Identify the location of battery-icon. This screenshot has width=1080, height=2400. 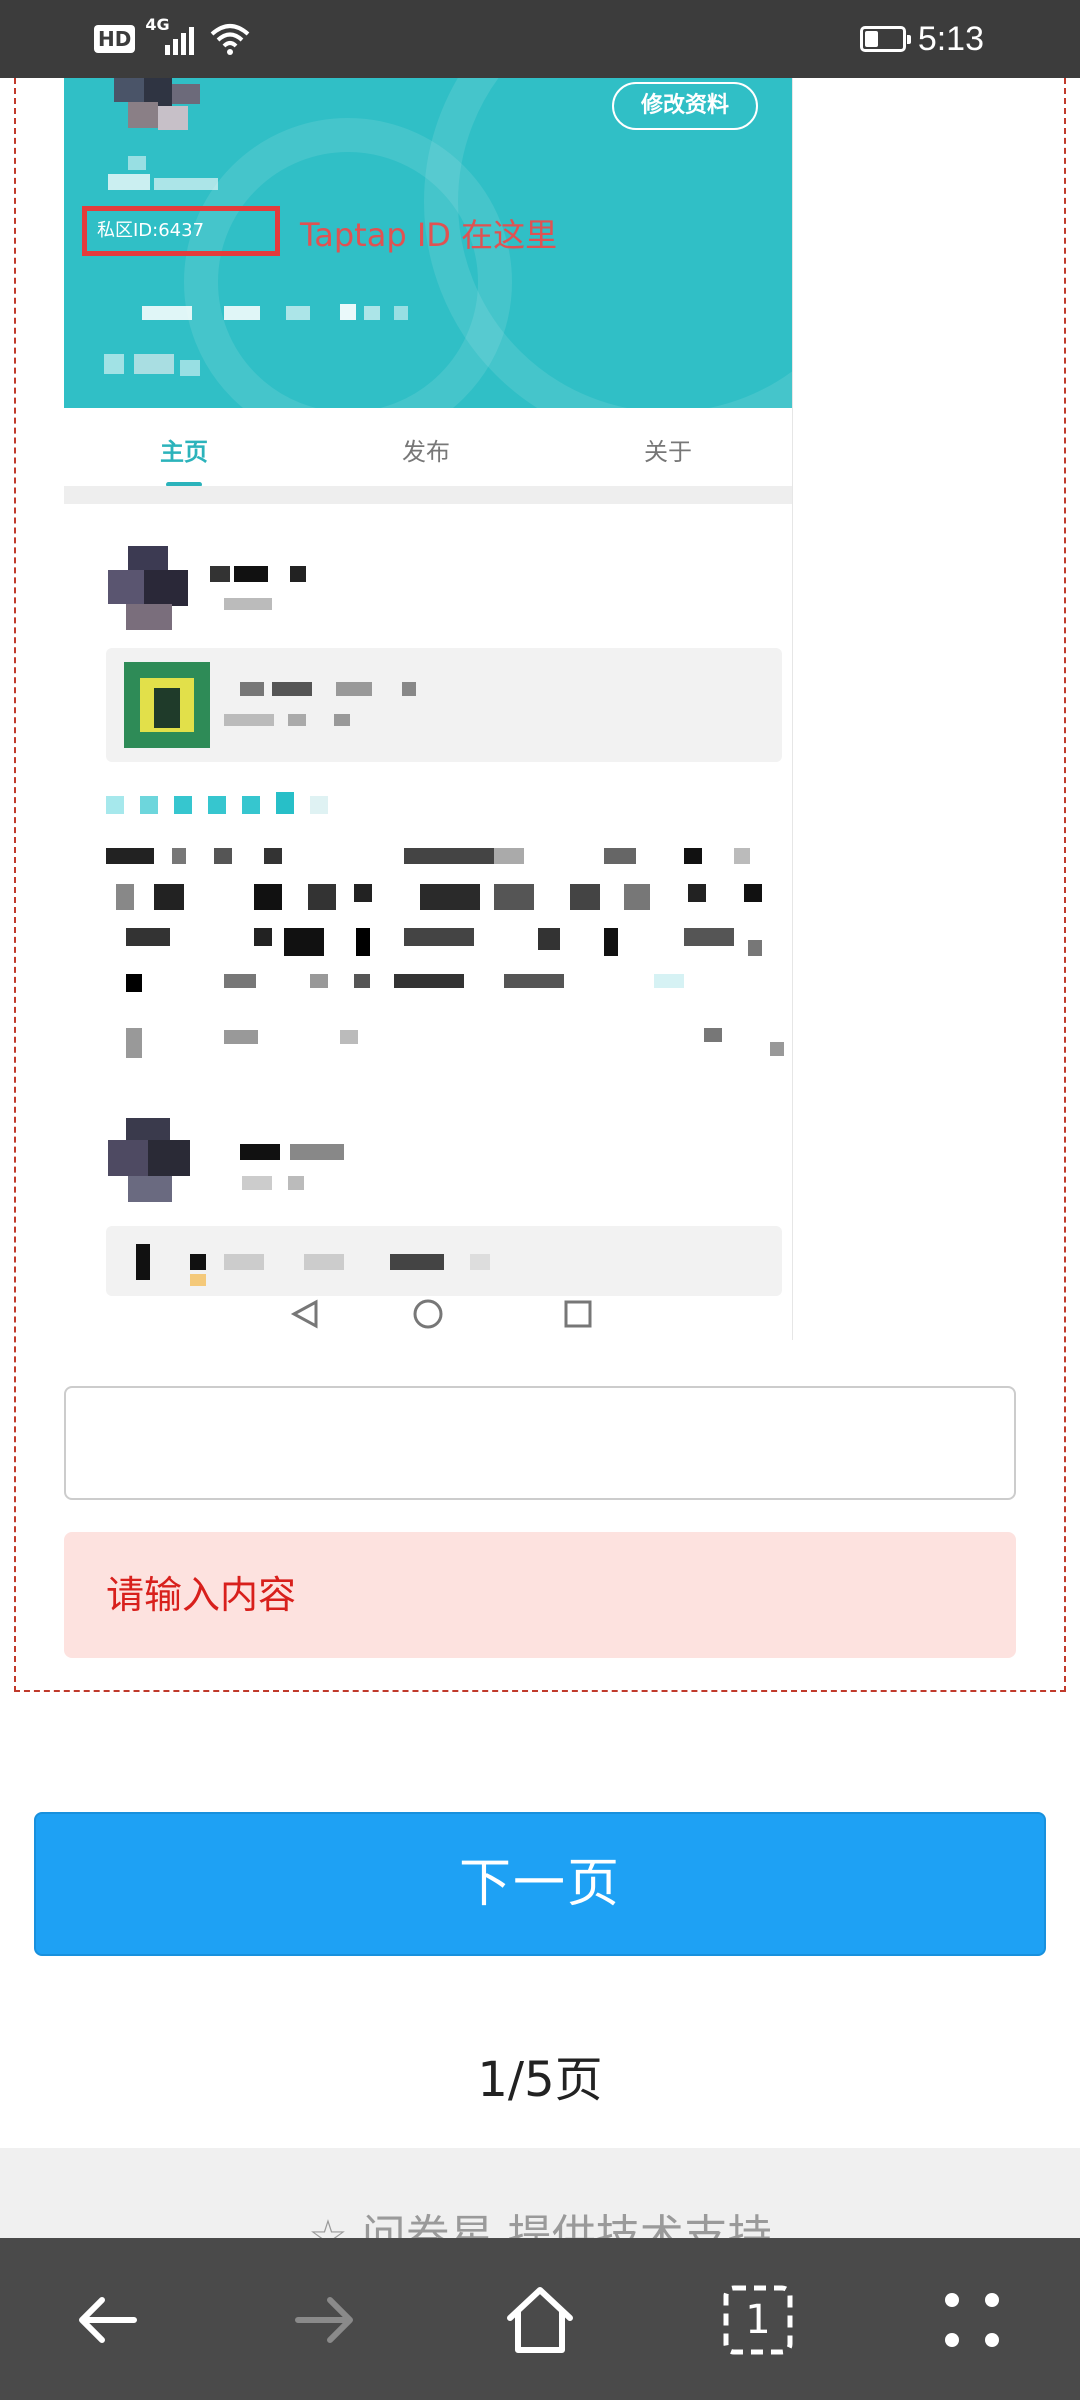
(885, 39).